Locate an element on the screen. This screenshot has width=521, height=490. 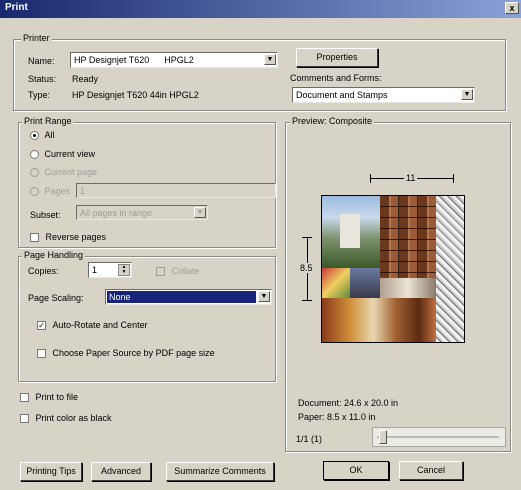
choose-paper-source-label: Choose Paper Source by PDF page size is located at coordinates (133, 353).